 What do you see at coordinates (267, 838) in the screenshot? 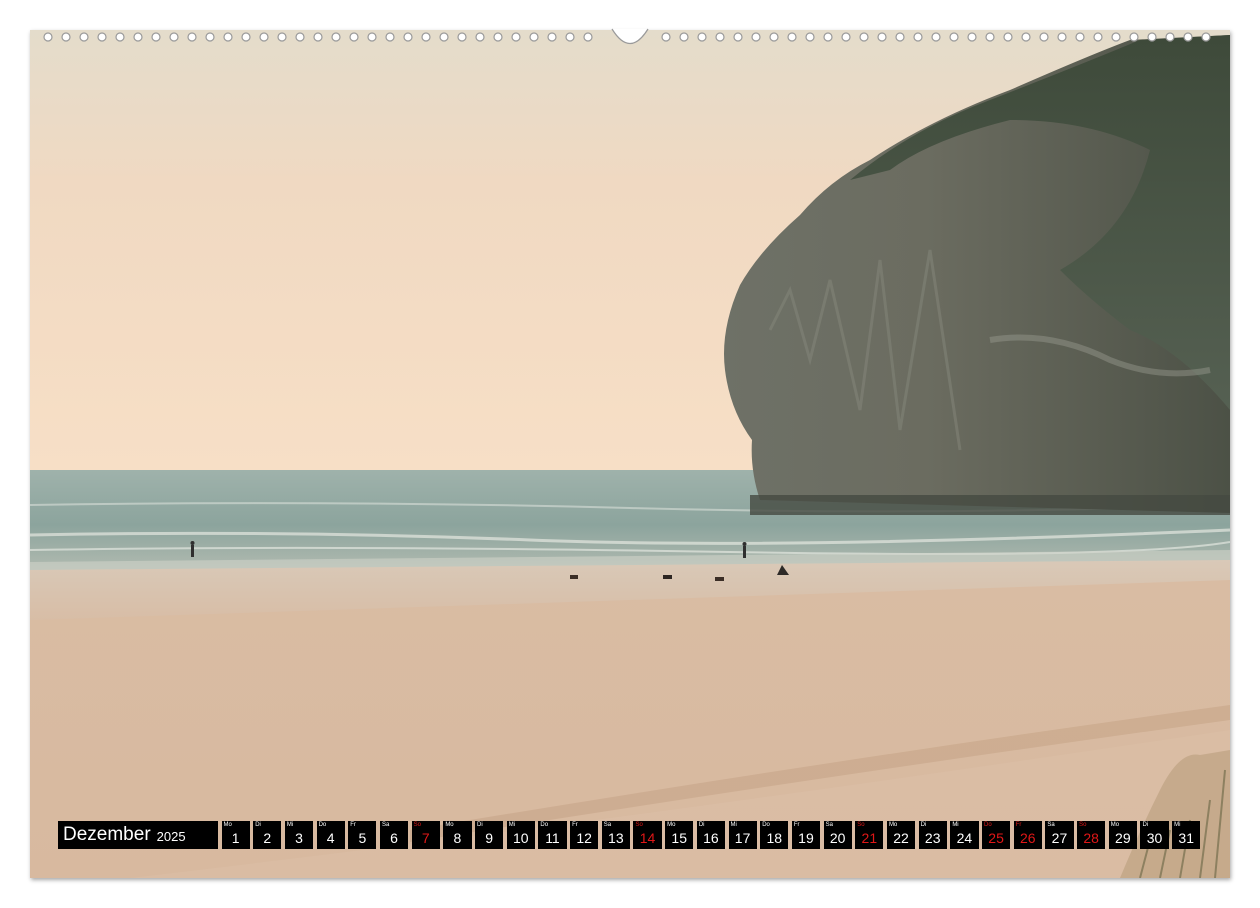
I see `day-number: 2` at bounding box center [267, 838].